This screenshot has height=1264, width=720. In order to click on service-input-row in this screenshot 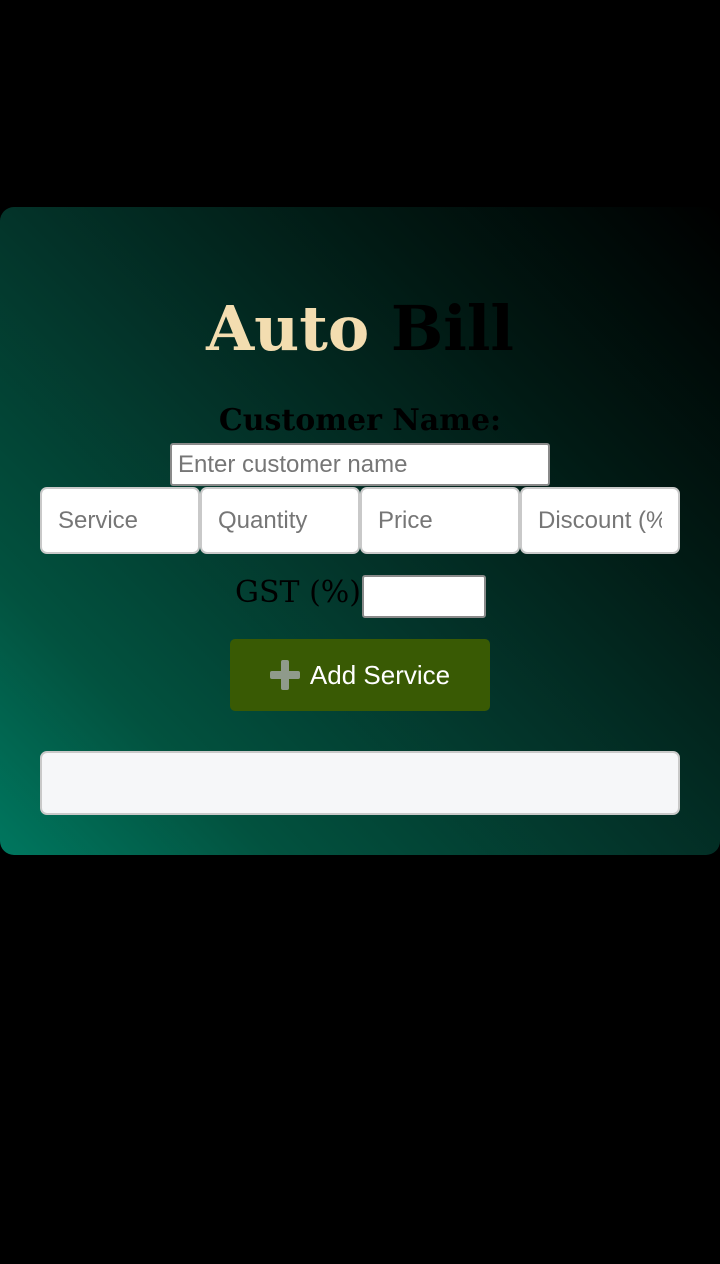, I will do `click(360, 520)`.